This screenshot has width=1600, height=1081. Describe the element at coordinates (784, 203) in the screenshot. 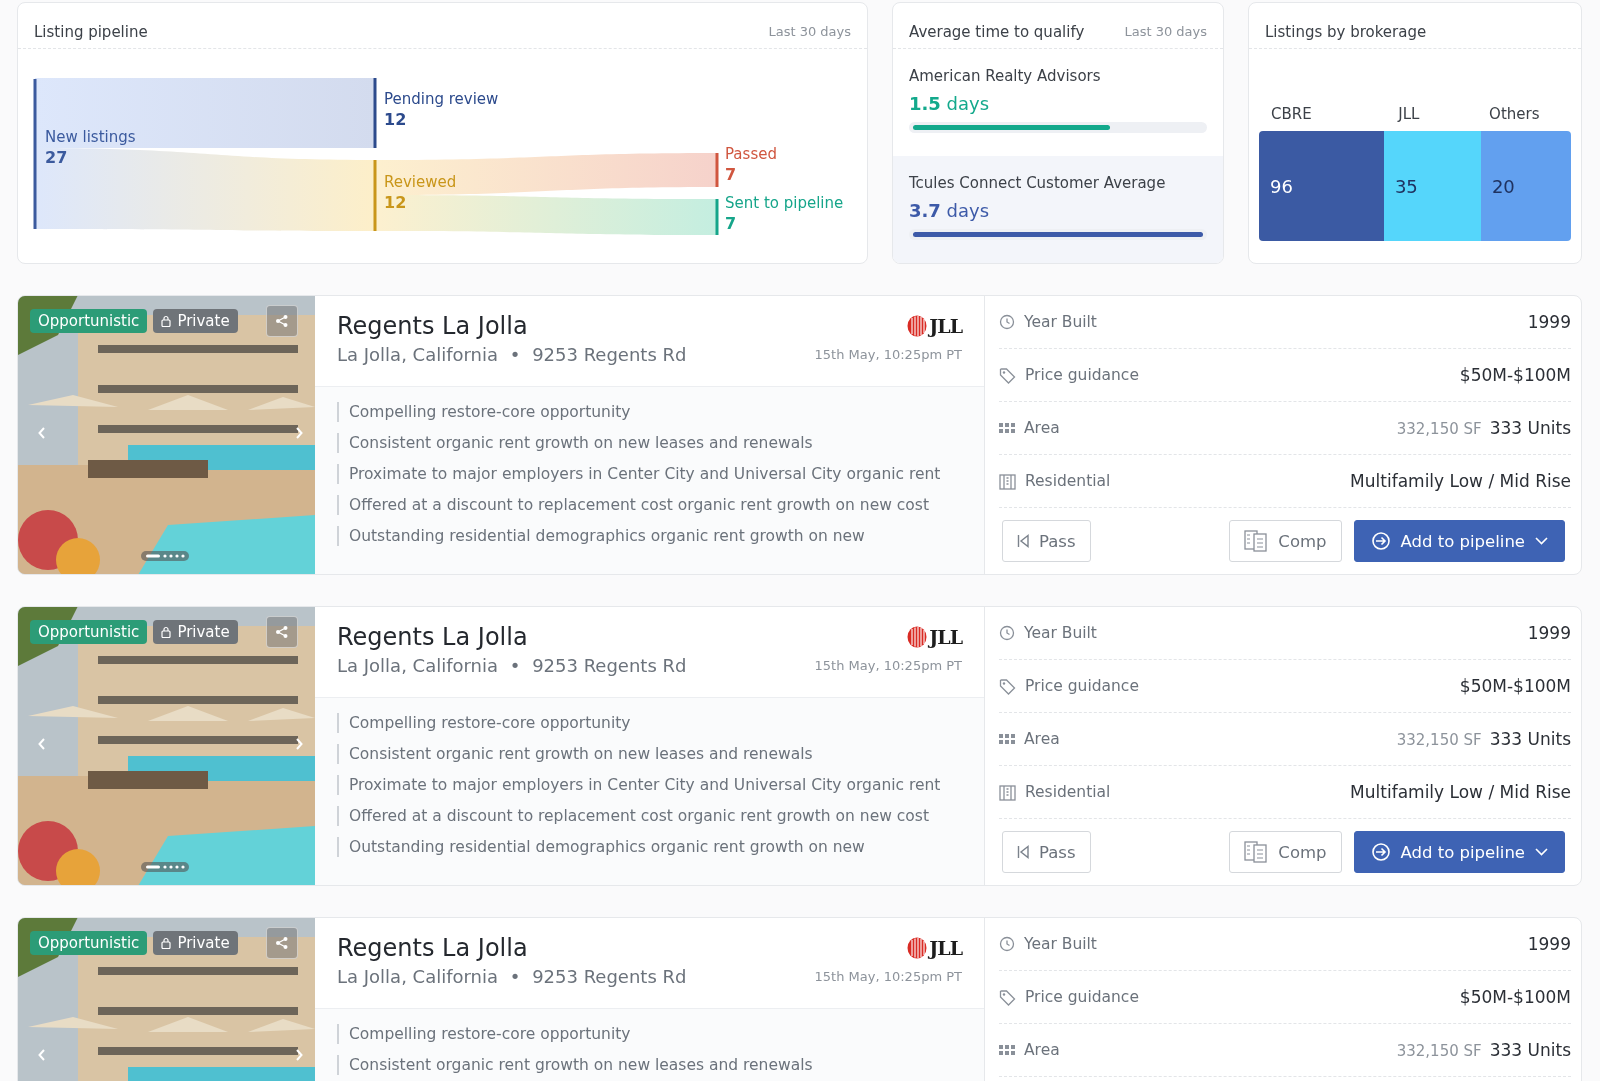

I see `node-label: Sent to pipeline` at that location.